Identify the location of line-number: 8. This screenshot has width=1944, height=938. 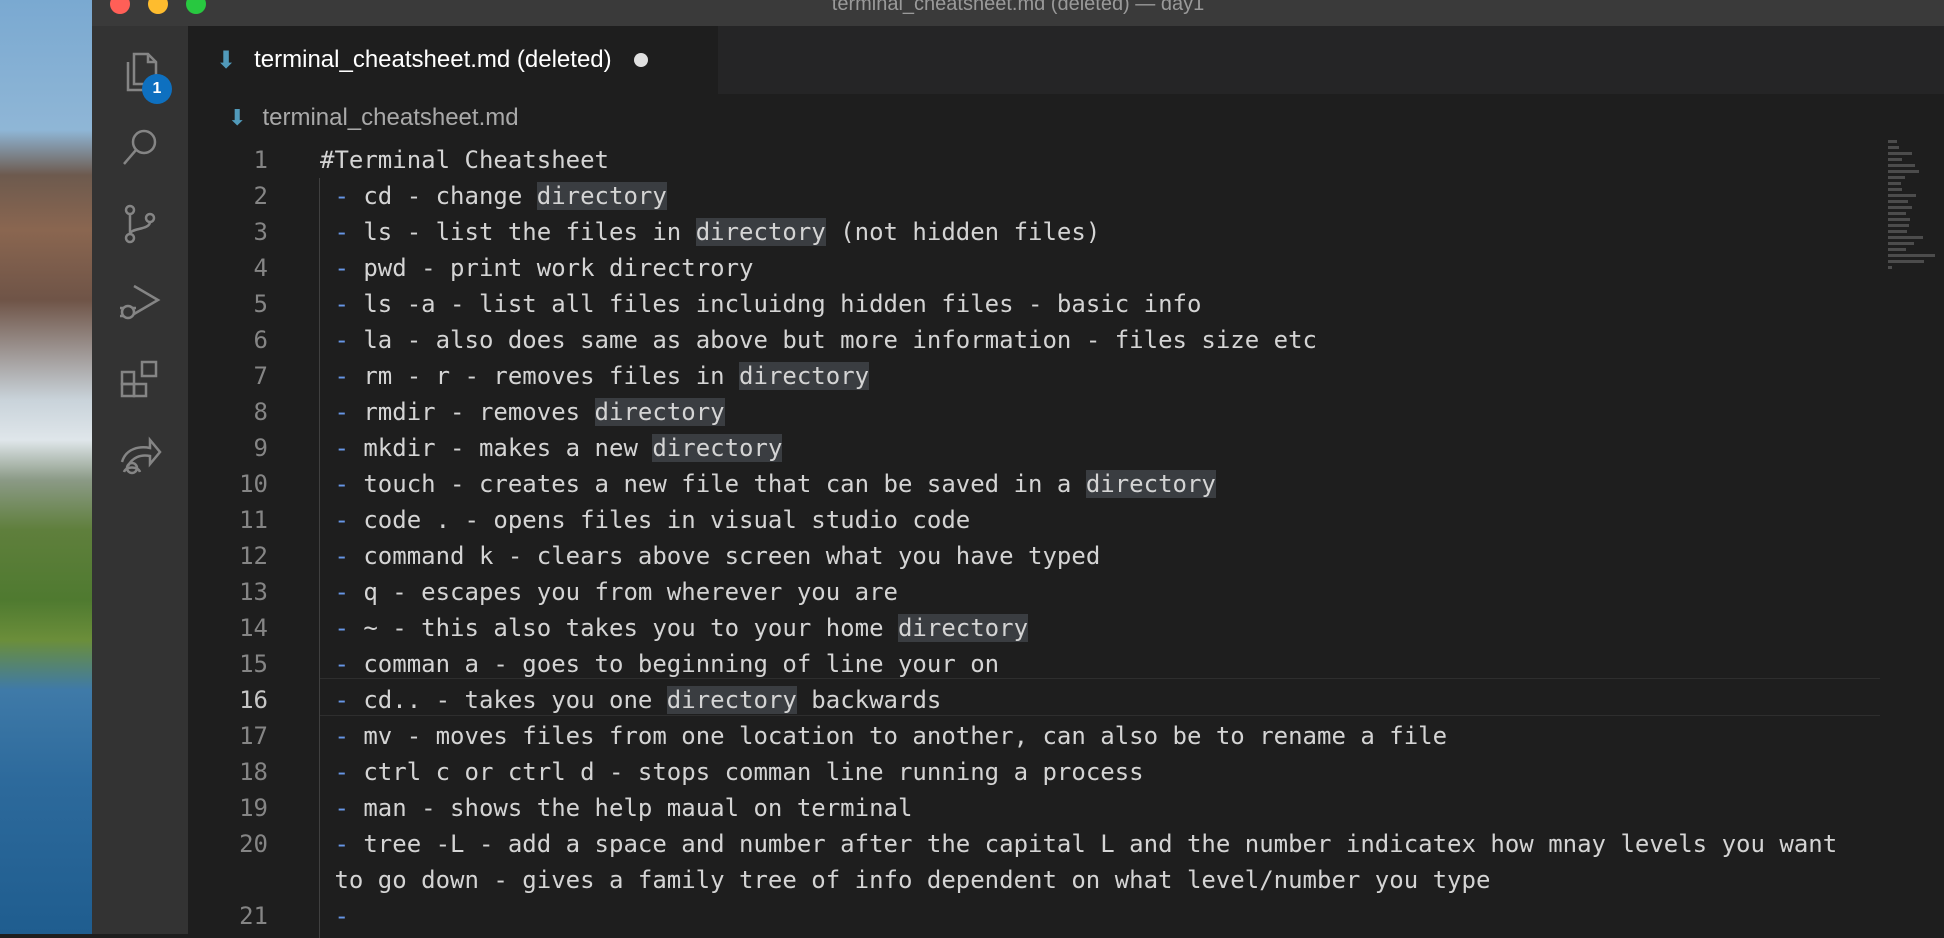
(260, 412).